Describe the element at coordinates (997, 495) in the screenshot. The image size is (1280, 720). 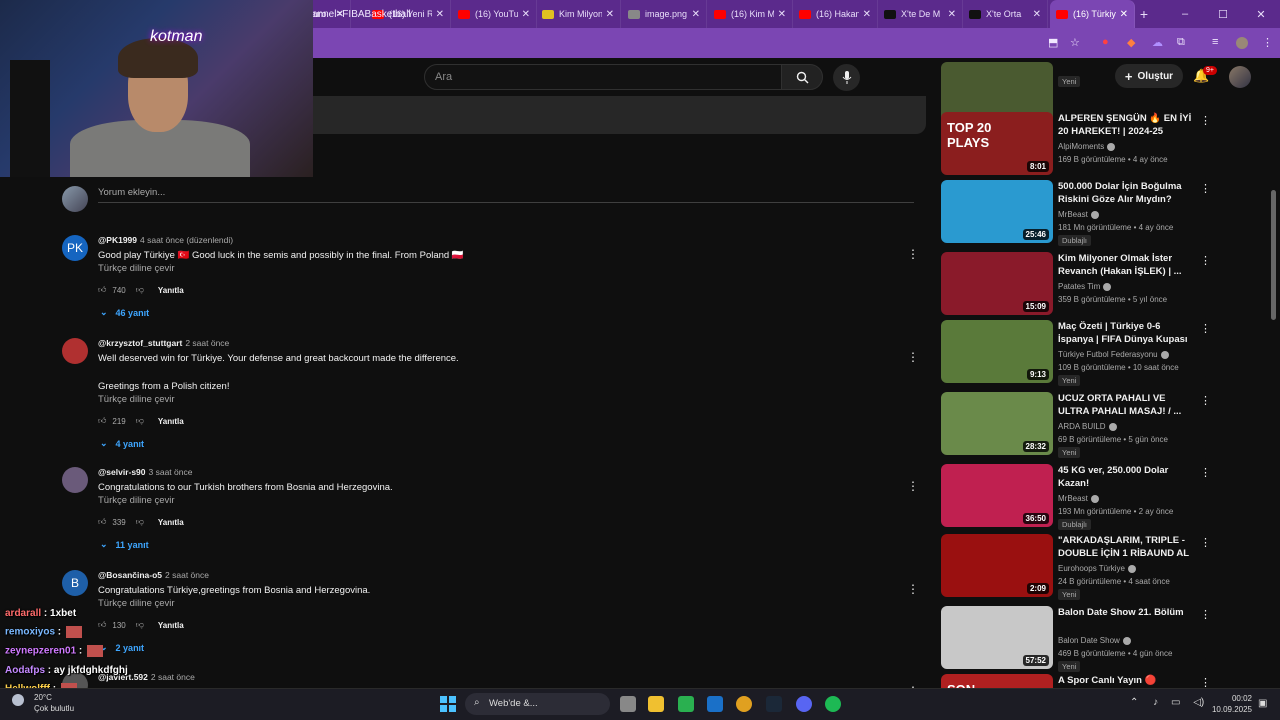
I see `video-thumbnail: 36:50` at that location.